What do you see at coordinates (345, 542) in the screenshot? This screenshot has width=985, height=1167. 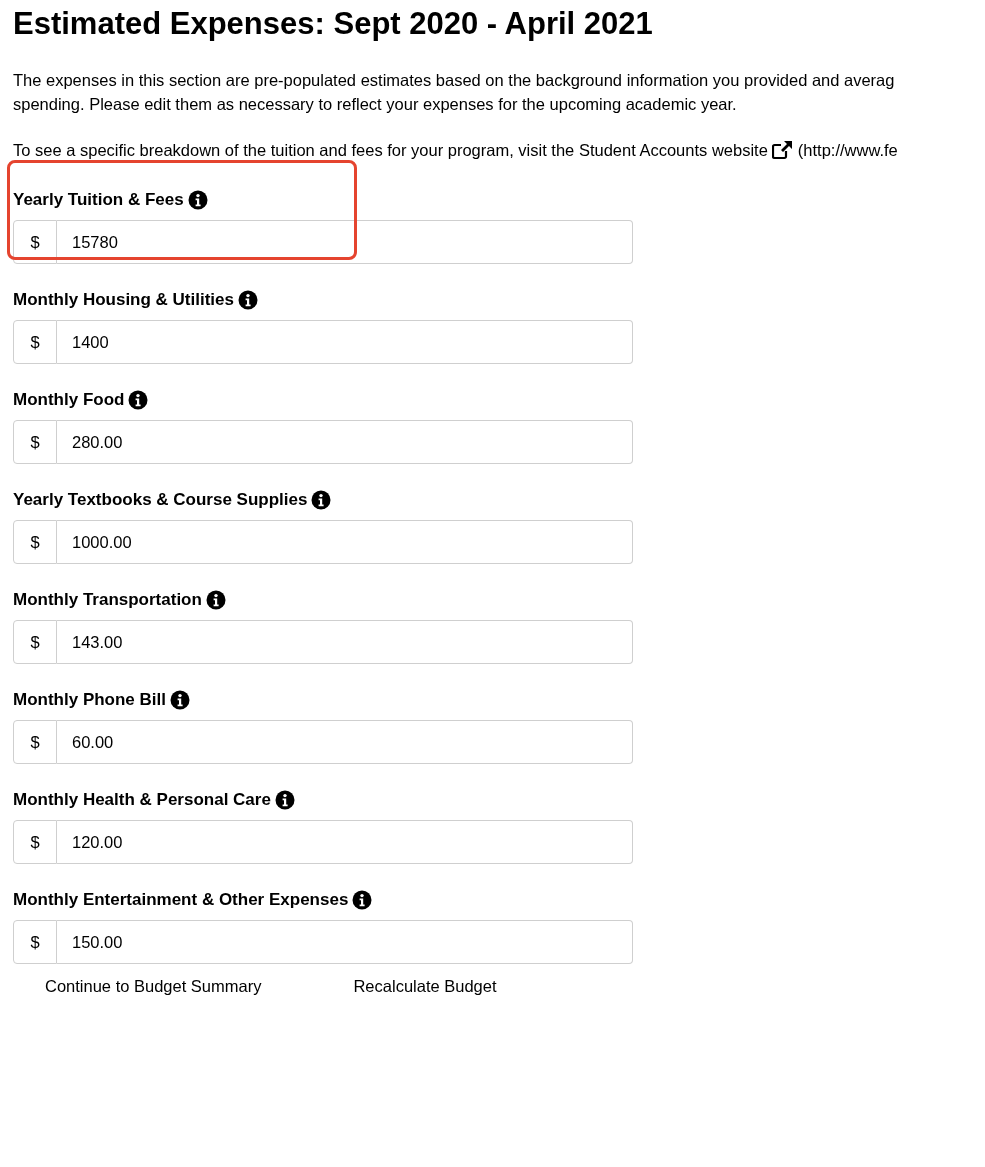 I see `amount-field: 1000.00` at bounding box center [345, 542].